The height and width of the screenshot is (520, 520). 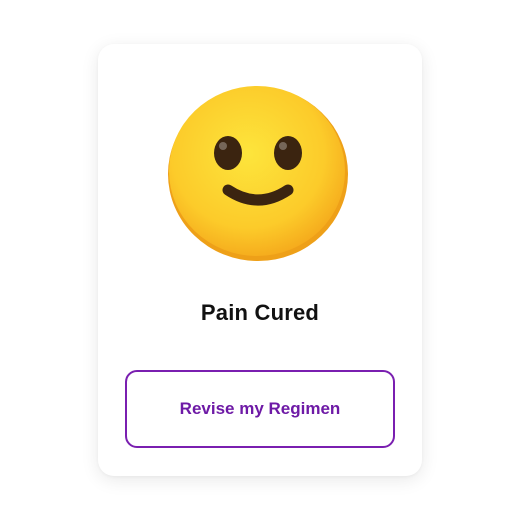 What do you see at coordinates (260, 312) in the screenshot?
I see `result-title: Pain Cured` at bounding box center [260, 312].